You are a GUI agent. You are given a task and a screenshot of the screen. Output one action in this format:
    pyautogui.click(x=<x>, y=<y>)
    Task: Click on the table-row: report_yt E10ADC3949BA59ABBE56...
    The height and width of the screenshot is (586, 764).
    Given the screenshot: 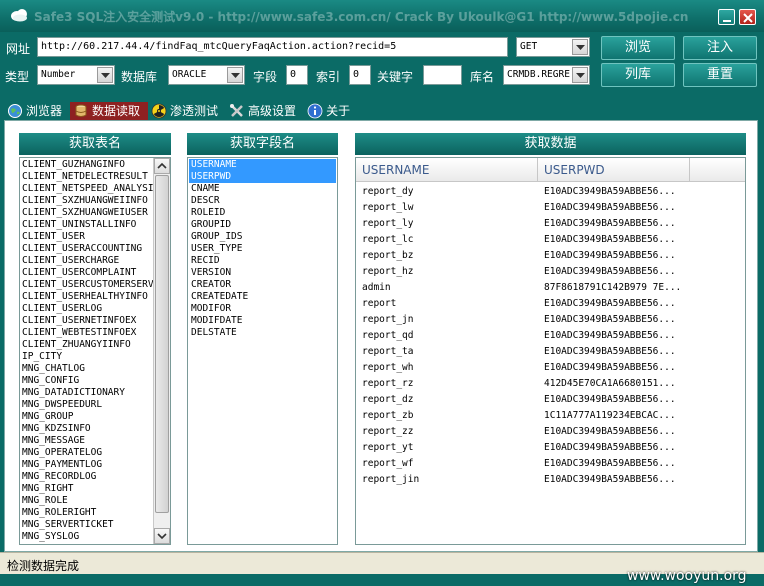 What is the action you would take?
    pyautogui.click(x=550, y=448)
    